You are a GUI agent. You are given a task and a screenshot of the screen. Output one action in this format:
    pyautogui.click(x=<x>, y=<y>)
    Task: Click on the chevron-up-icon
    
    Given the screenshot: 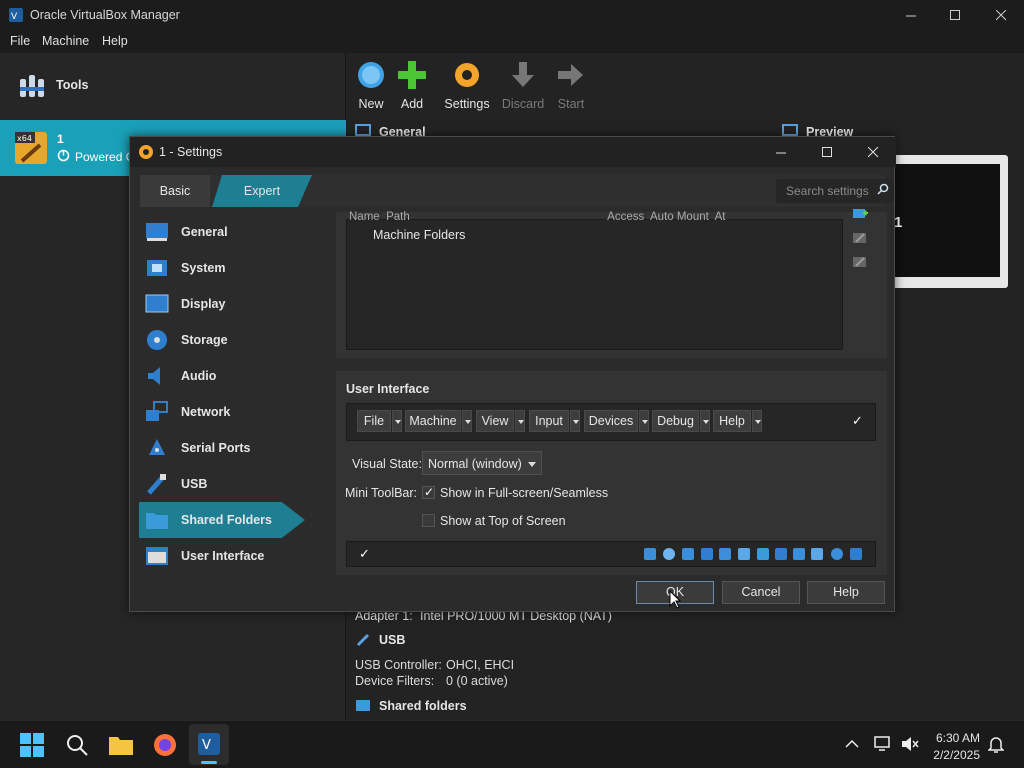 What is the action you would take?
    pyautogui.click(x=852, y=744)
    